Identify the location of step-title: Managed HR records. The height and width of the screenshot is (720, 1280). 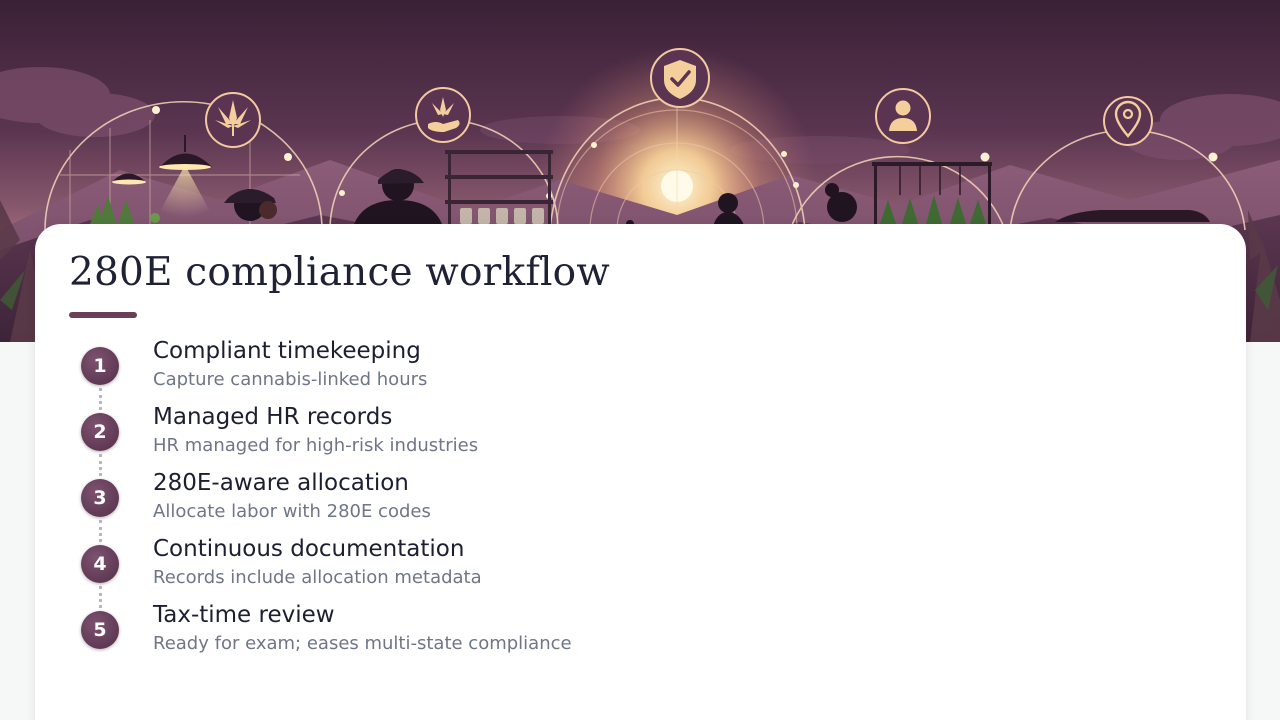
(273, 417).